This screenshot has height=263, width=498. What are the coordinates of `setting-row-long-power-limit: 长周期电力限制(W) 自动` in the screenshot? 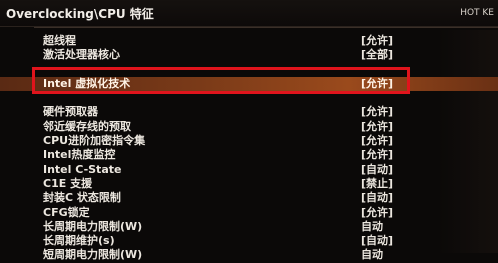 It's located at (249, 227).